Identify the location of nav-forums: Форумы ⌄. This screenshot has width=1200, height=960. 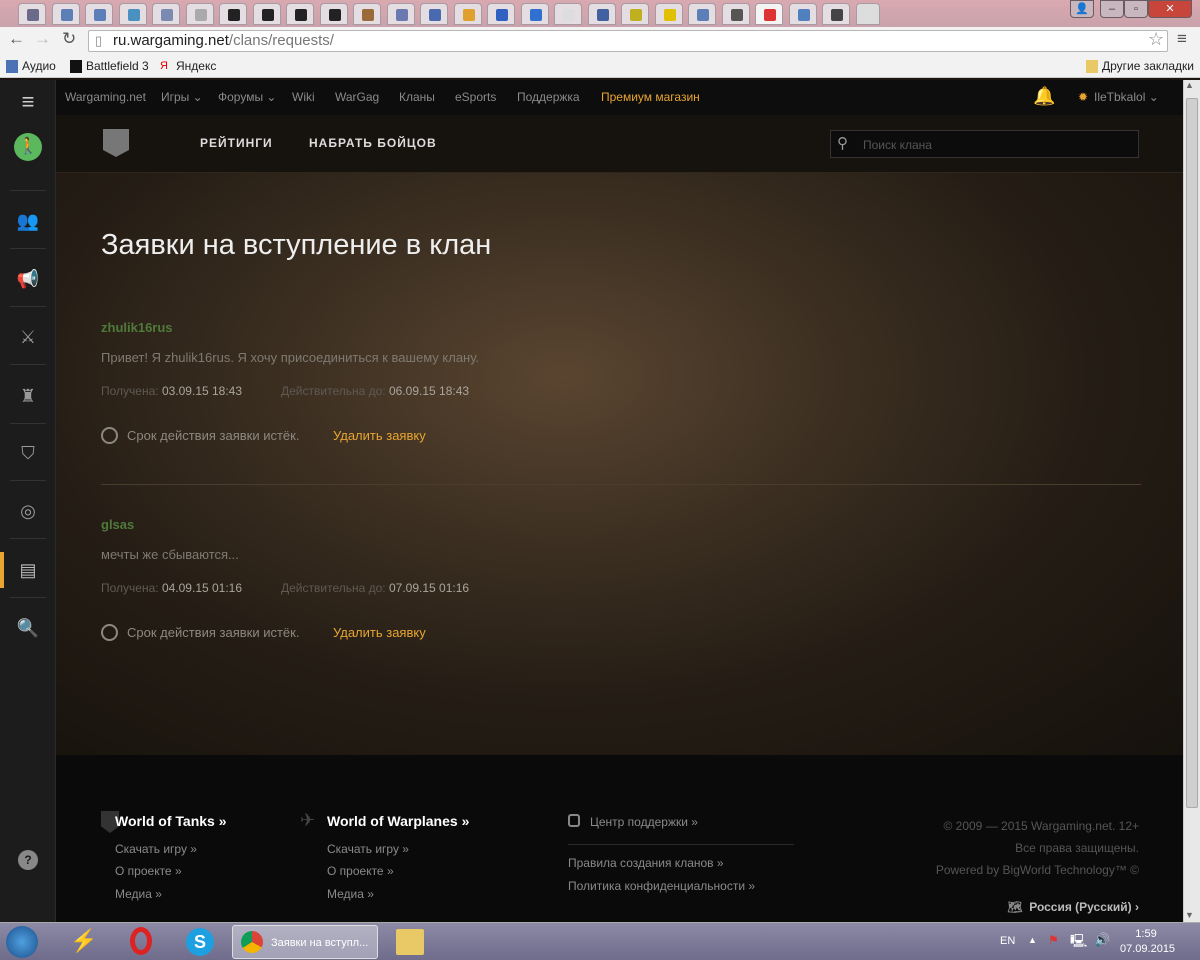
(247, 97).